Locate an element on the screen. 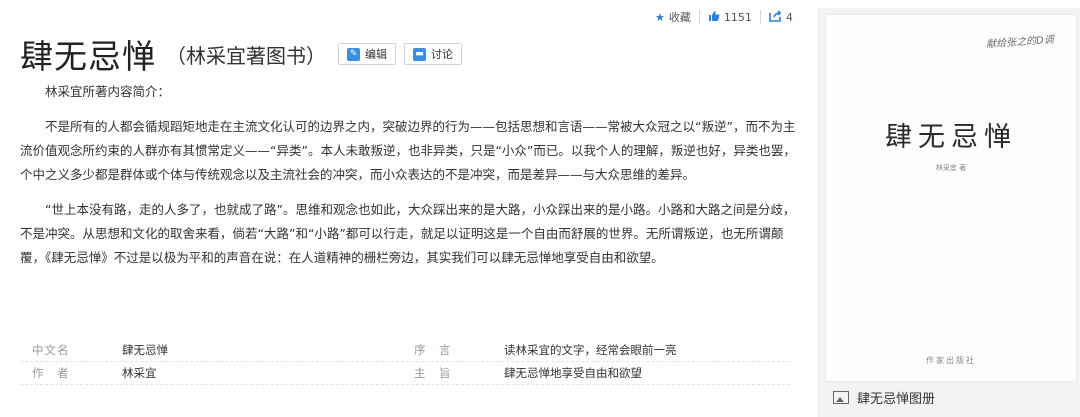  share-button: 4 is located at coordinates (781, 17).